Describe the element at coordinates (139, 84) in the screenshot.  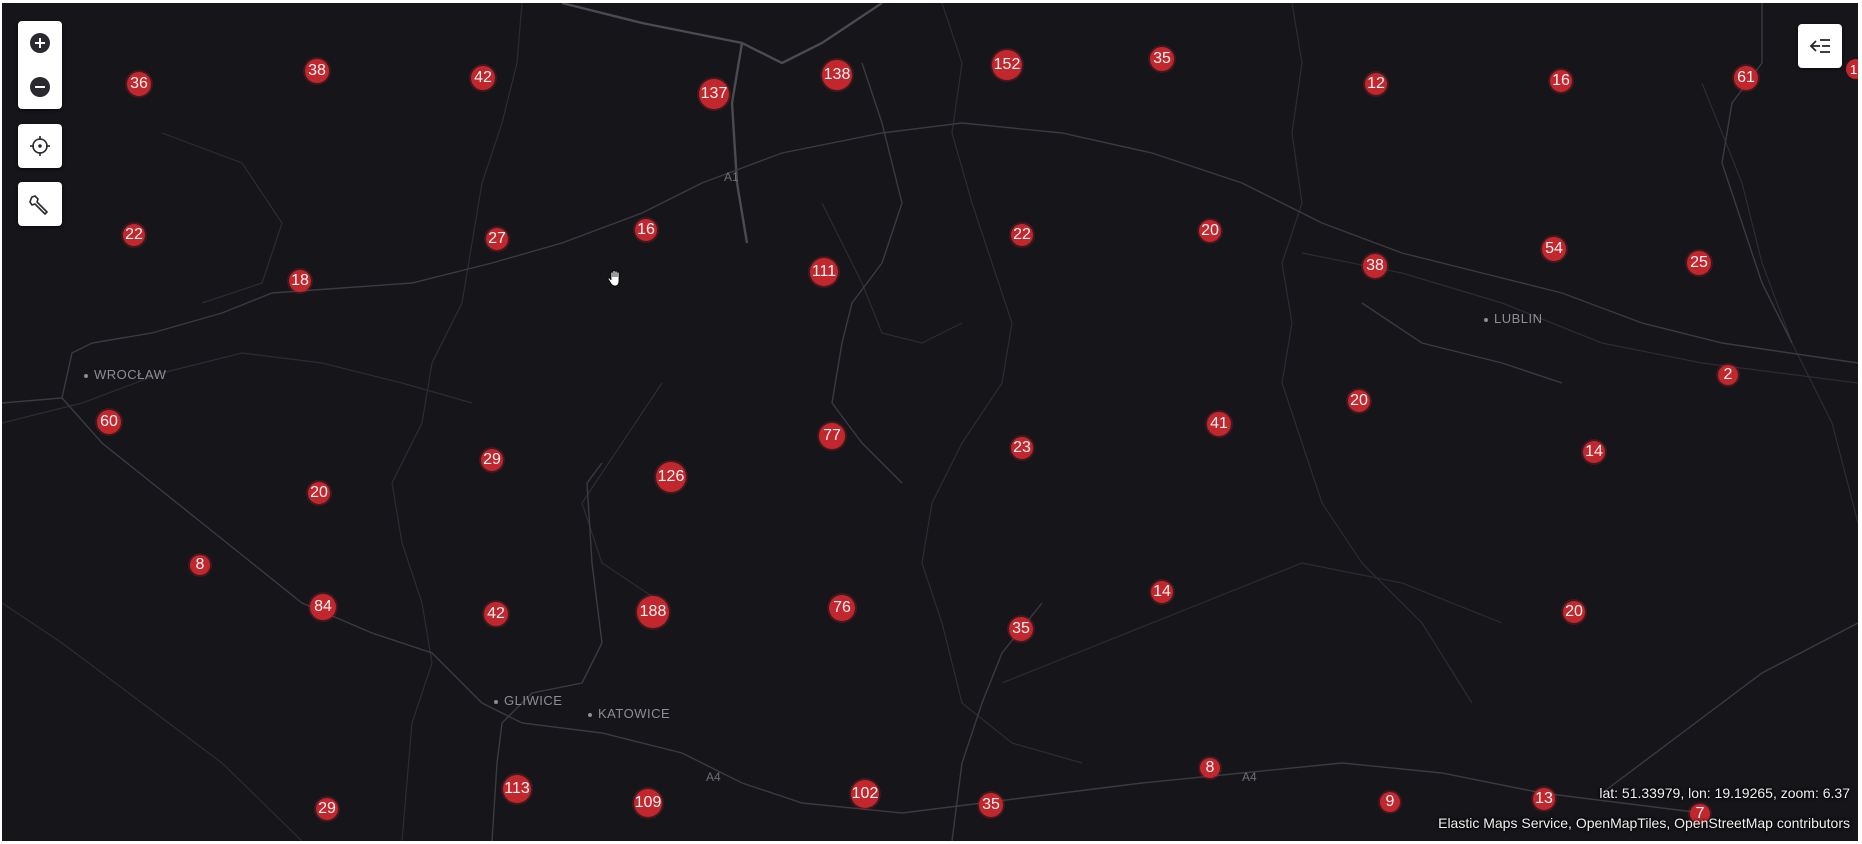
I see `cluster-marker: 36` at that location.